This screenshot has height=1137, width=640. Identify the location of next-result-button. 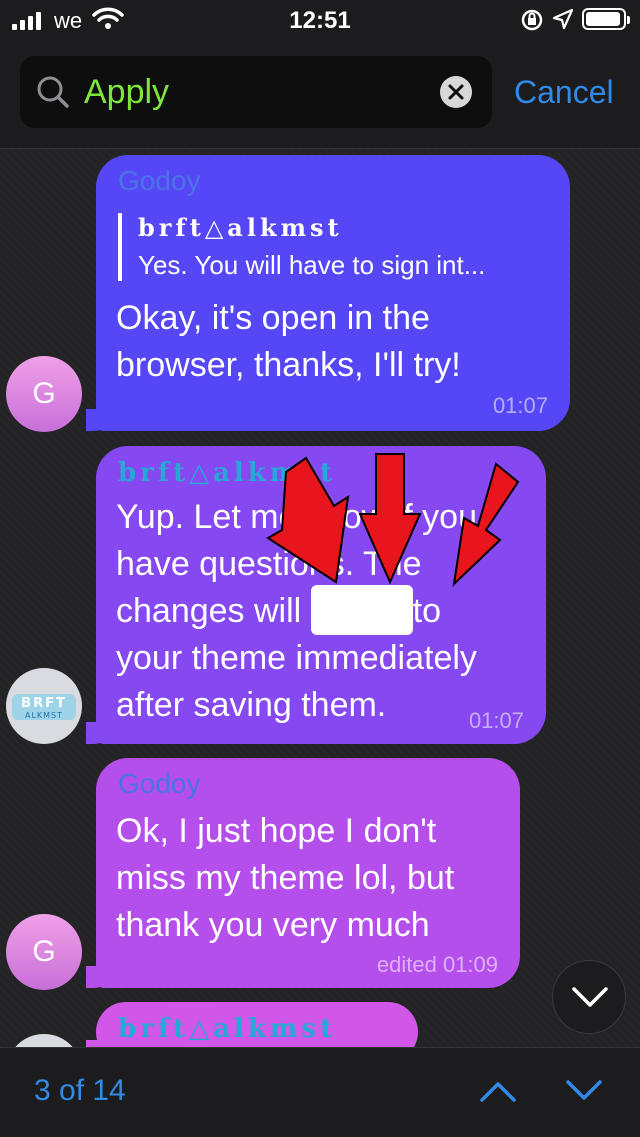
(584, 1093).